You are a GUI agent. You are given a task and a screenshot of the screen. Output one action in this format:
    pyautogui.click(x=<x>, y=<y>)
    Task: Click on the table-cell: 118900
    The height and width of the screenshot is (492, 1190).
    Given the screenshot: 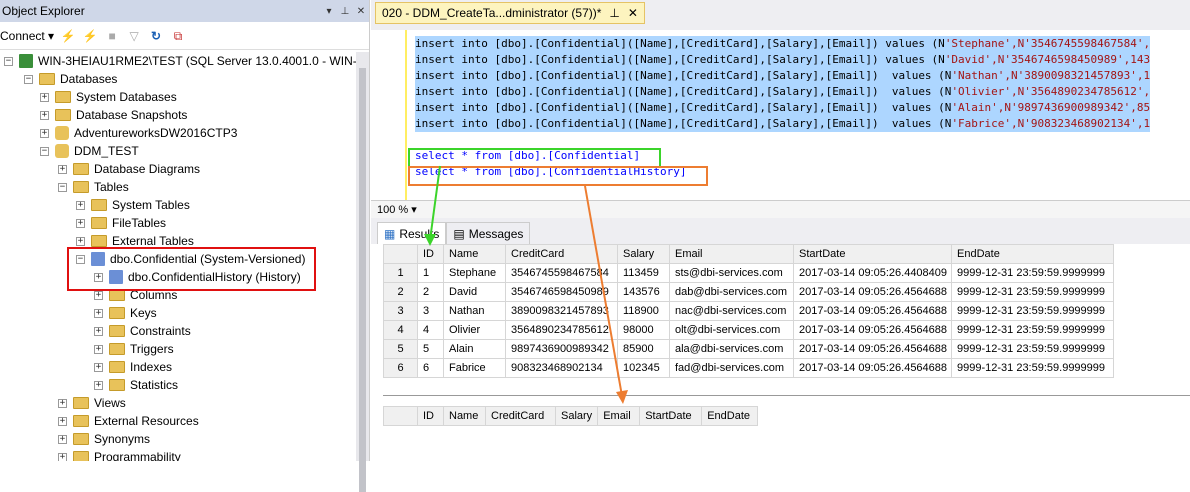 What is the action you would take?
    pyautogui.click(x=643, y=311)
    